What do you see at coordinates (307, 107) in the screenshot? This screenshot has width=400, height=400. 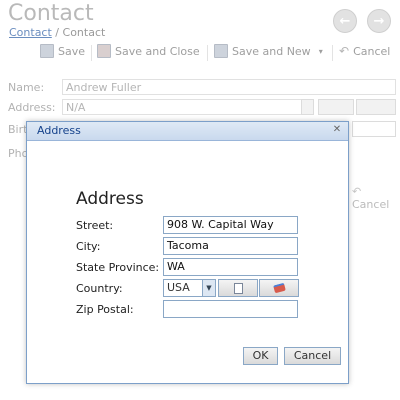 I see `address-dropdown-button` at bounding box center [307, 107].